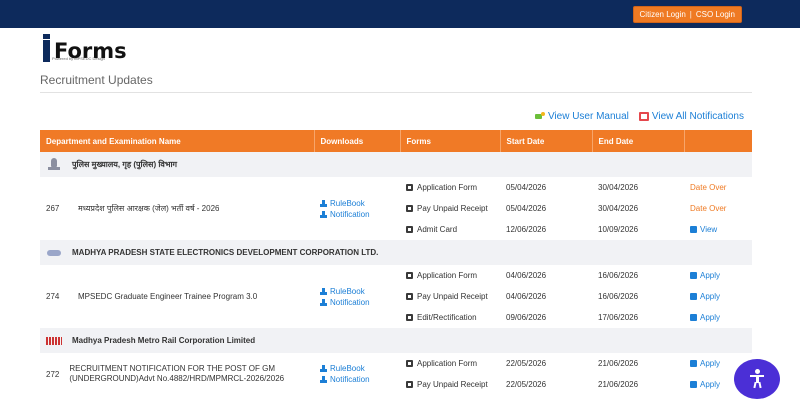 The image size is (800, 408). Describe the element at coordinates (450, 229) in the screenshot. I see `form-link: Admit Card` at that location.